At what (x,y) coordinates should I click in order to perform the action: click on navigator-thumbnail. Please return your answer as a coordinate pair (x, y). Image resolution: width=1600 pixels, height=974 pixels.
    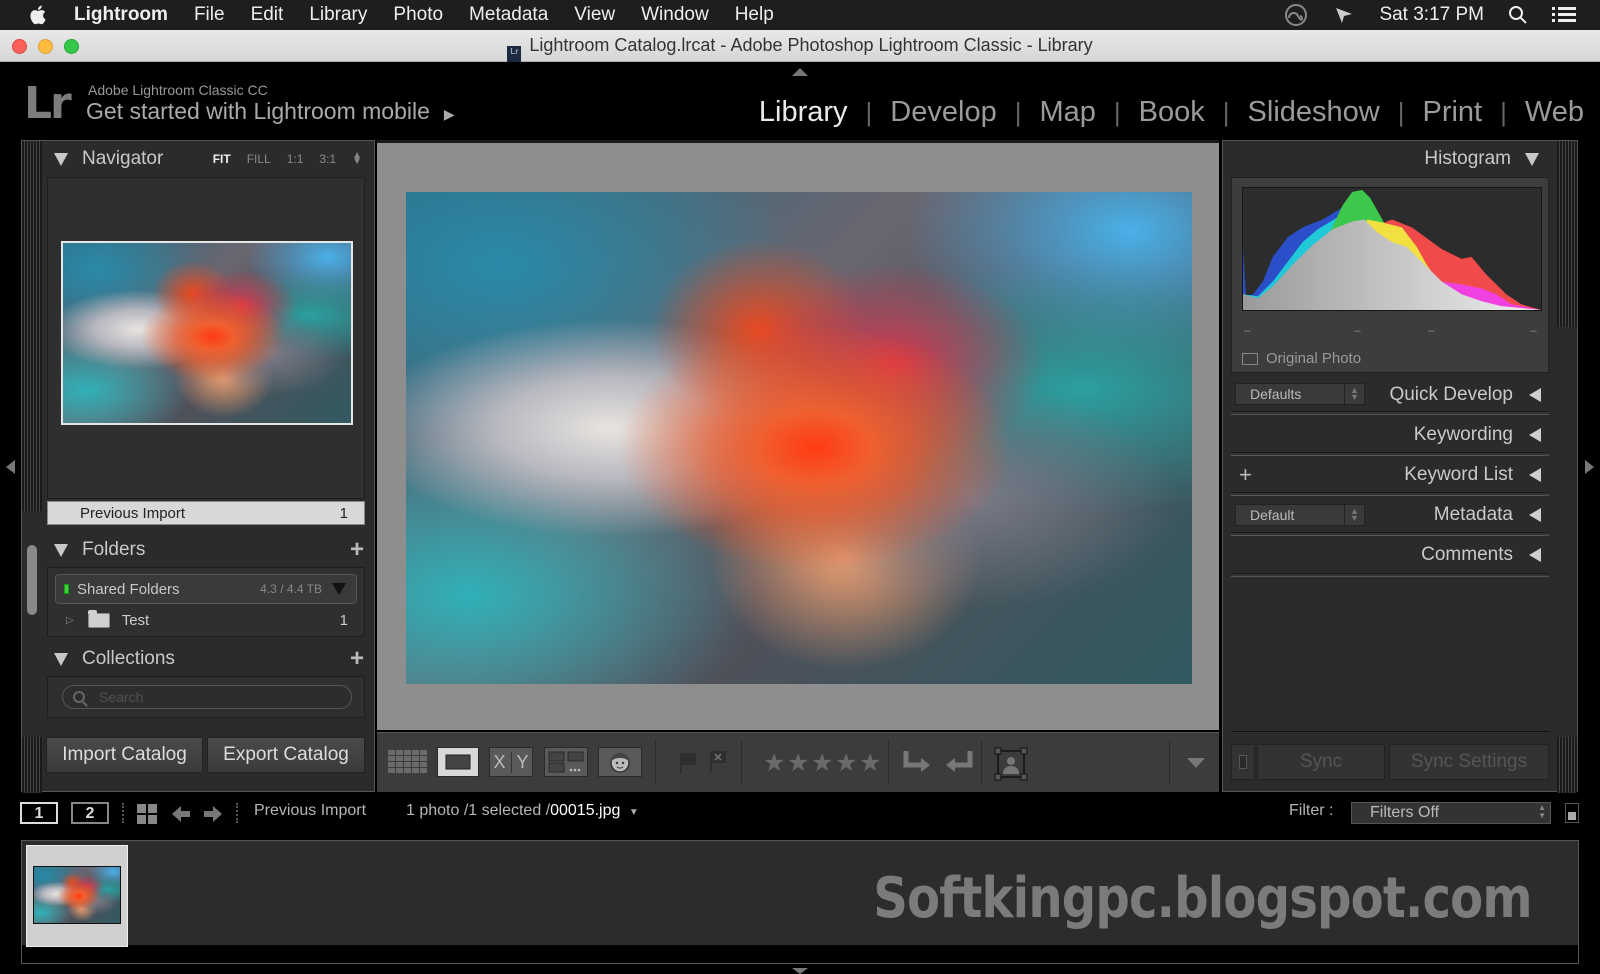
    Looking at the image, I should click on (207, 333).